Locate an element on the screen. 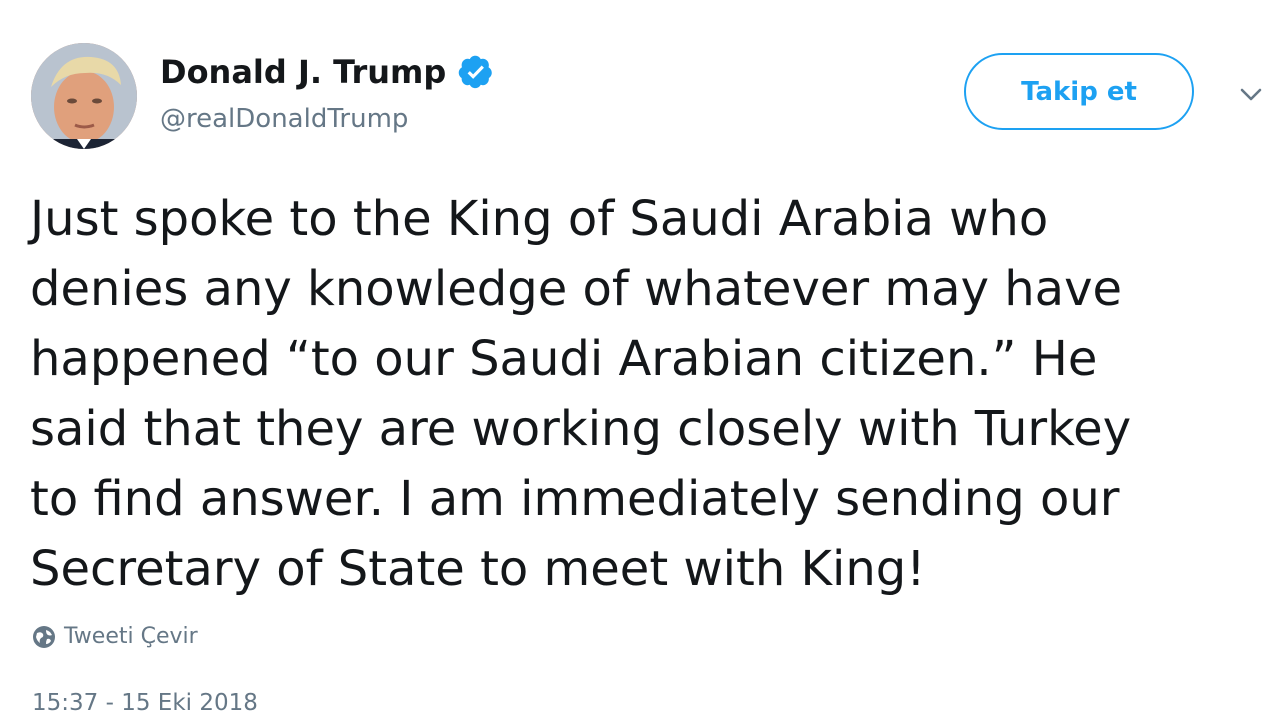 Image resolution: width=1280 pixels, height=720 pixels. globe-icon is located at coordinates (44, 636).